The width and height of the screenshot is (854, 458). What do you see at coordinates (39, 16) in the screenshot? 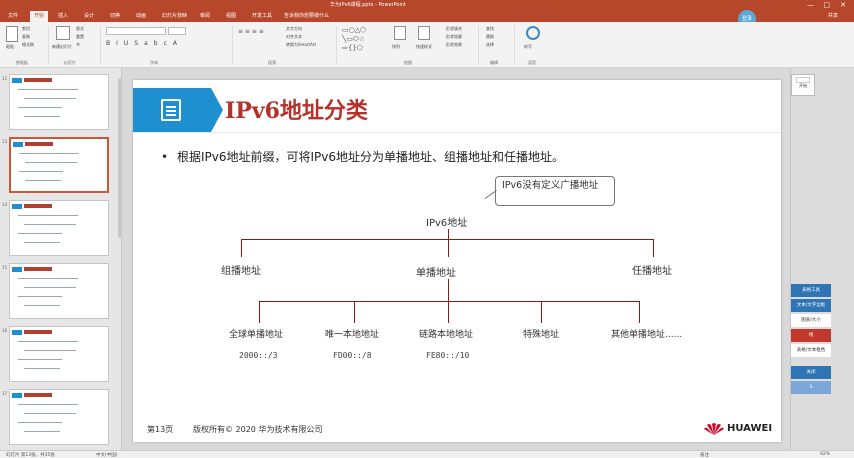
I see `tab-home: 开始` at bounding box center [39, 16].